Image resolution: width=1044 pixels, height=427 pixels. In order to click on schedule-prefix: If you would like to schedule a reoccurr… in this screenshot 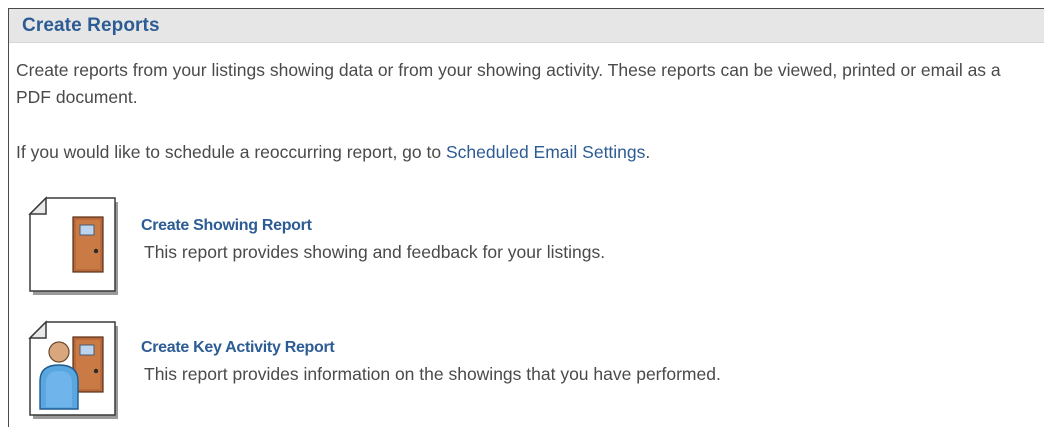, I will do `click(231, 152)`.